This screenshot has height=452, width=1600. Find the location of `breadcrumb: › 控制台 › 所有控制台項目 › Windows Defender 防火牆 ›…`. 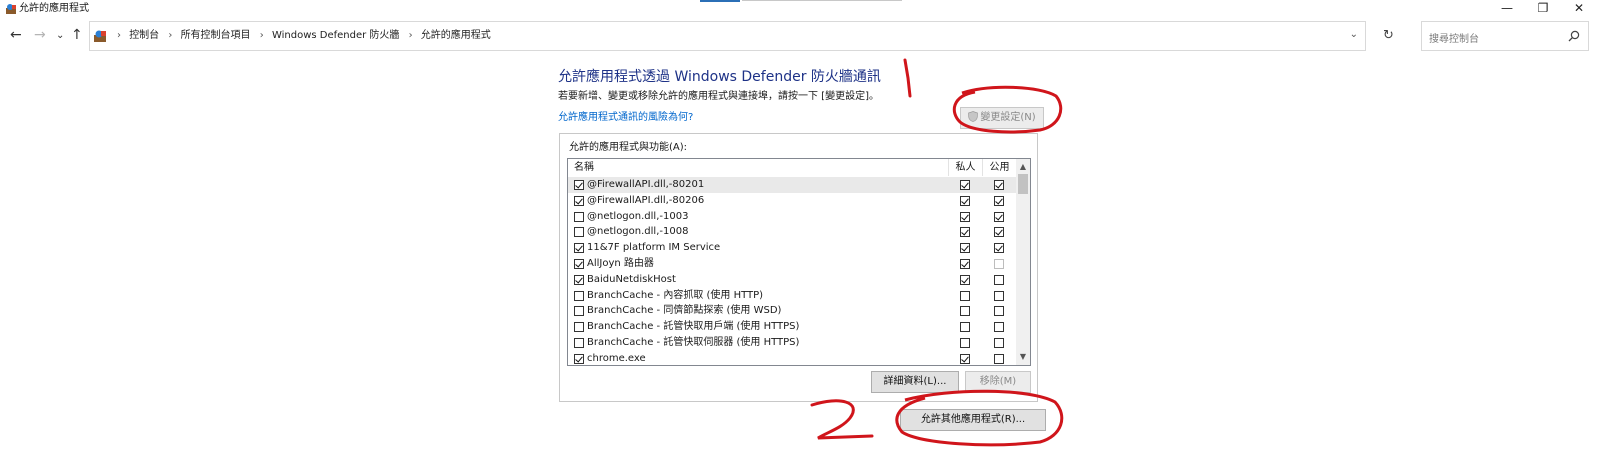

breadcrumb: › 控制台 › 所有控制台項目 › Windows Defender 防火牆 ›… is located at coordinates (301, 36).